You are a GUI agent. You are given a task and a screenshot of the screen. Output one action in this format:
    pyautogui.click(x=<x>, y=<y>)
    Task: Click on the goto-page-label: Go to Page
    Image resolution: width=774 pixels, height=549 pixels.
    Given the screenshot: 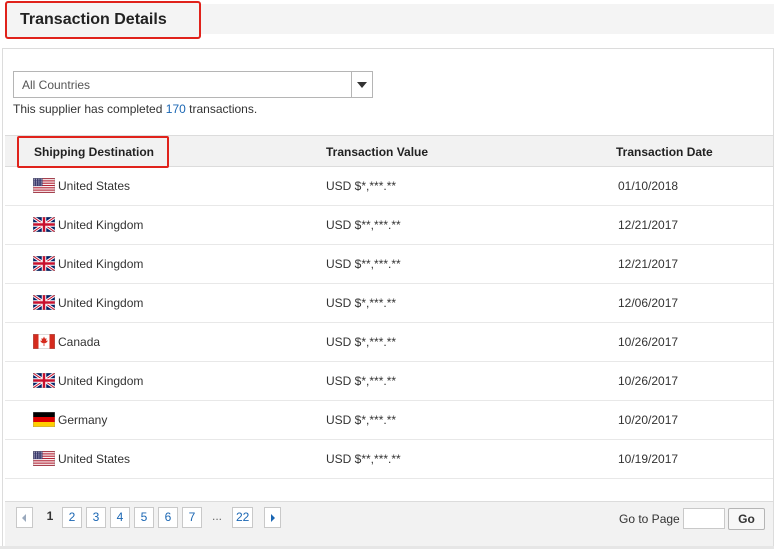 What is the action you would take?
    pyautogui.click(x=649, y=519)
    